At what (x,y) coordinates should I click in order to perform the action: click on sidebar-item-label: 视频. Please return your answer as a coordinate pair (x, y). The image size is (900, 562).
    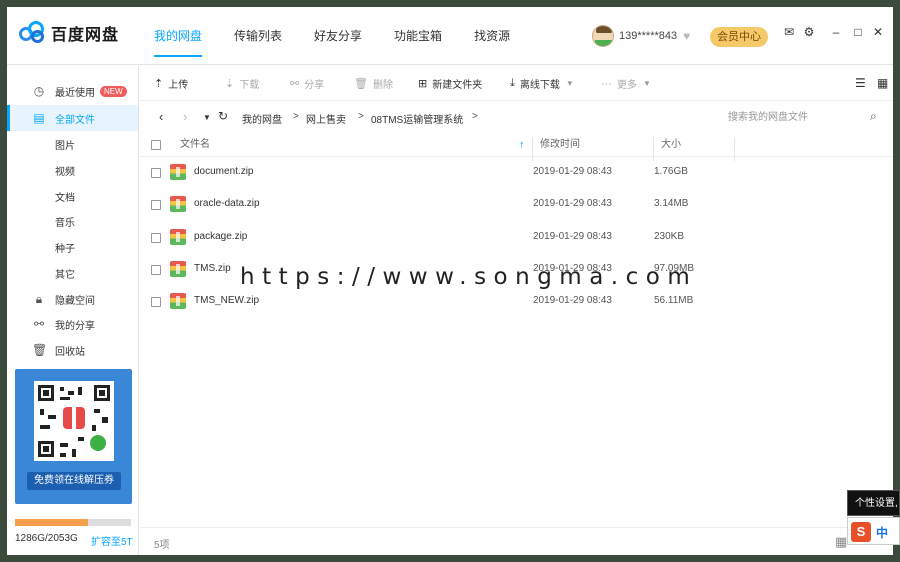
    Looking at the image, I should click on (65, 172).